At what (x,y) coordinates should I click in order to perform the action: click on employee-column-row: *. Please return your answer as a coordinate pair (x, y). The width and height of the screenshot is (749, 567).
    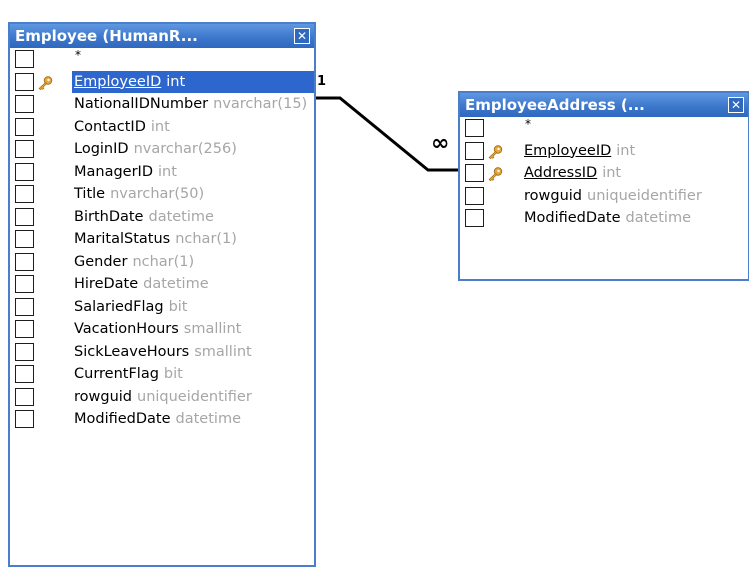
    Looking at the image, I should click on (162, 59).